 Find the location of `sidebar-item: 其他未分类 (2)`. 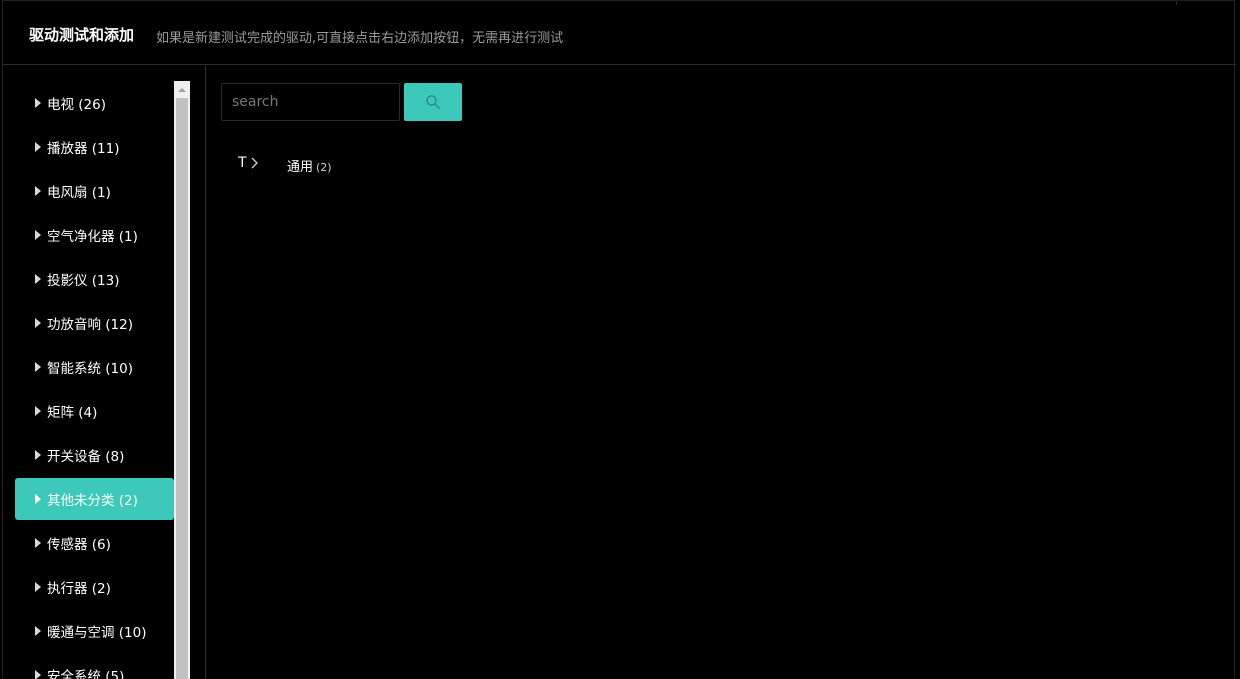

sidebar-item: 其他未分类 (2) is located at coordinates (94, 499).